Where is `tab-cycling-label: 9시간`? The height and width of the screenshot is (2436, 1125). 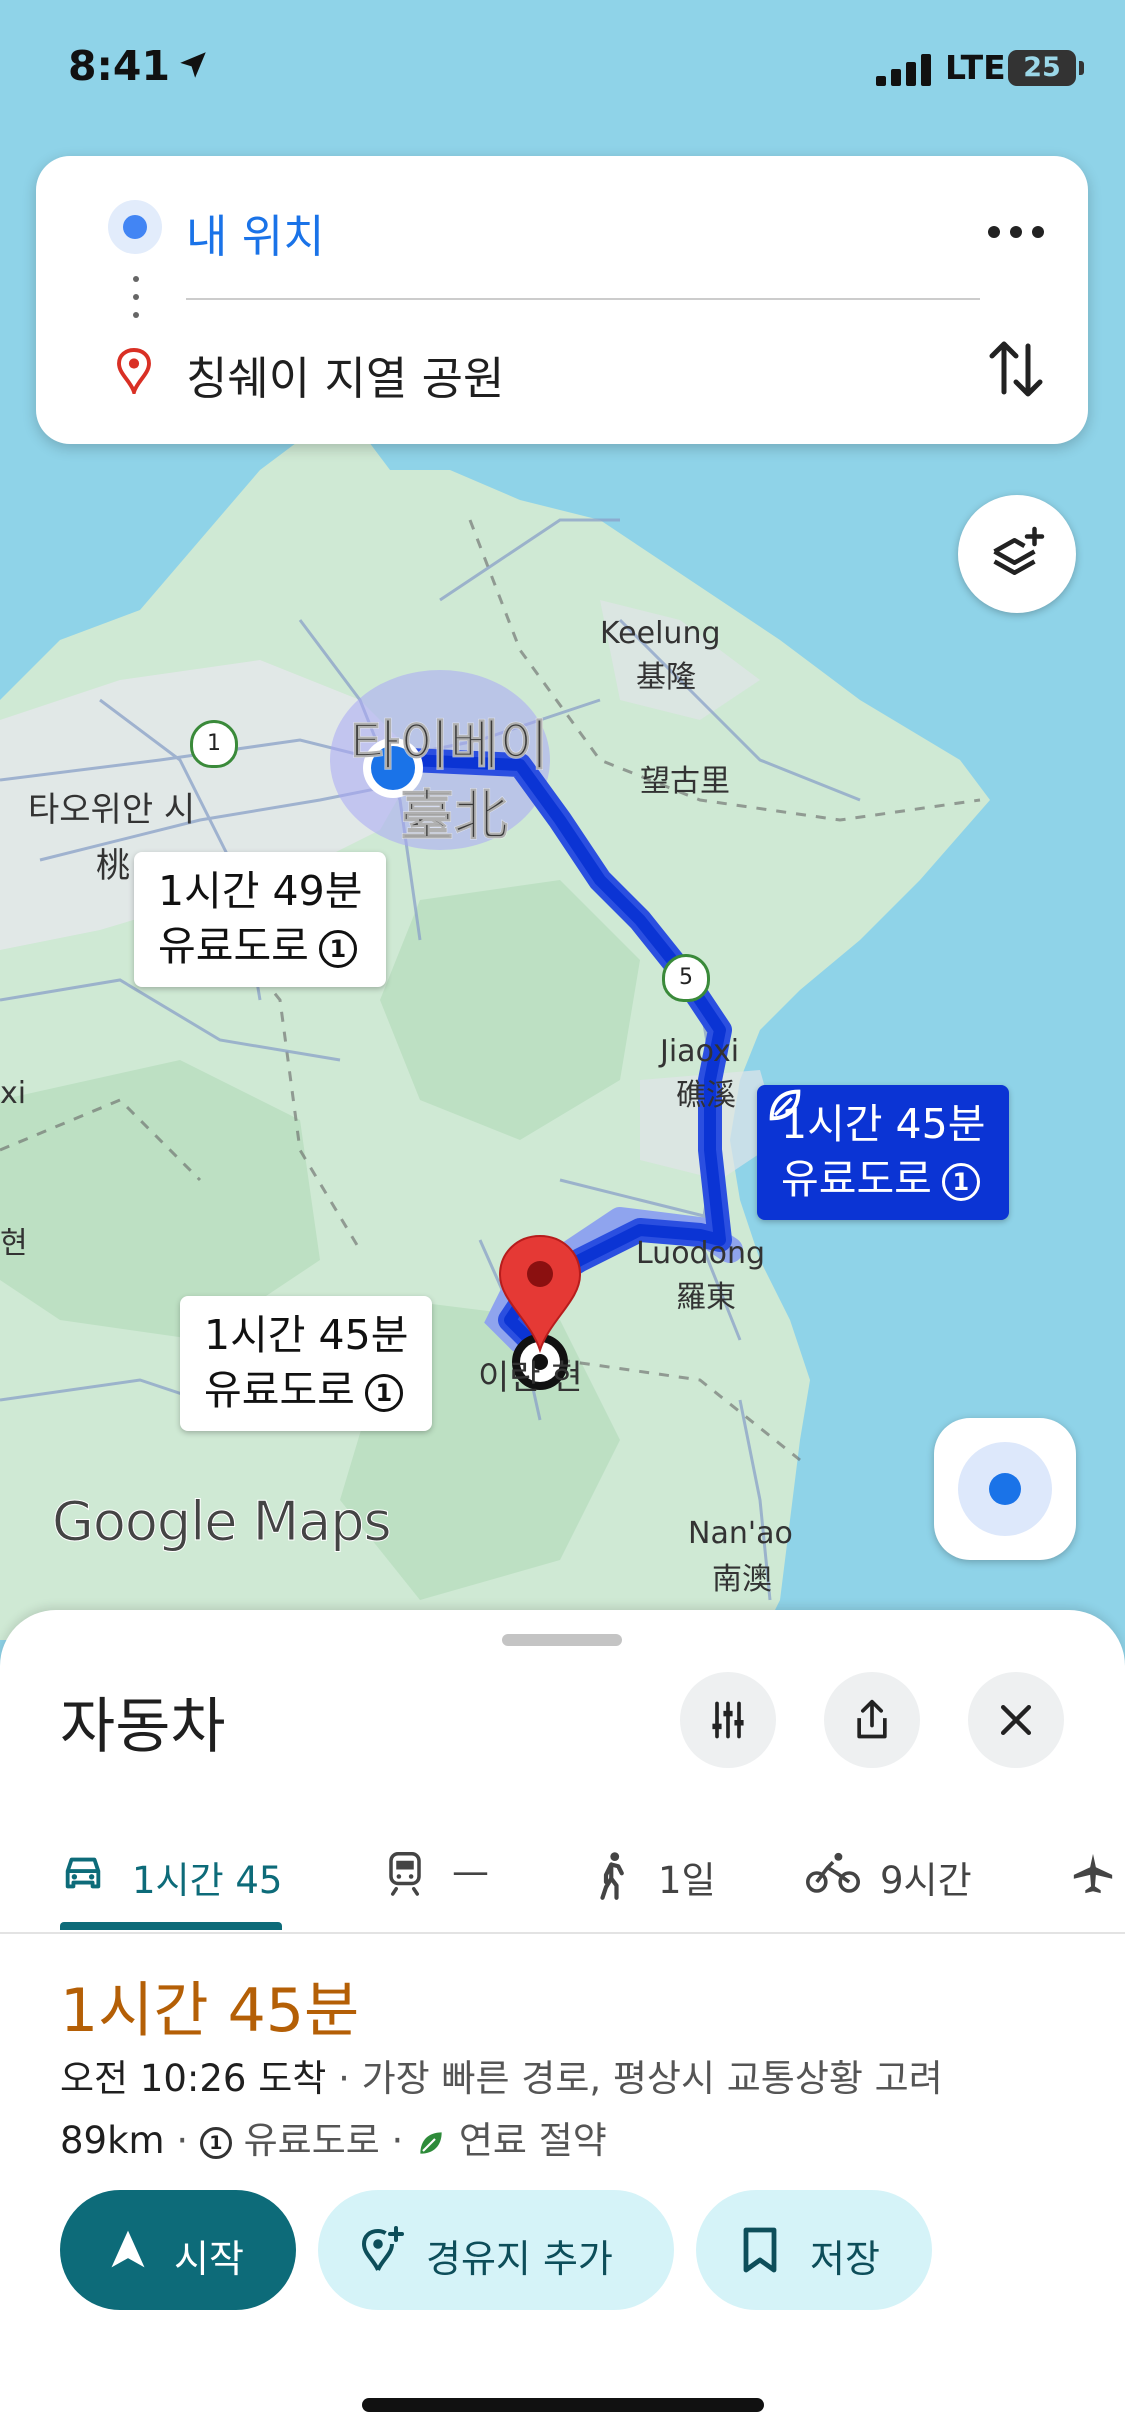
tab-cycling-label: 9시간 is located at coordinates (926, 1880).